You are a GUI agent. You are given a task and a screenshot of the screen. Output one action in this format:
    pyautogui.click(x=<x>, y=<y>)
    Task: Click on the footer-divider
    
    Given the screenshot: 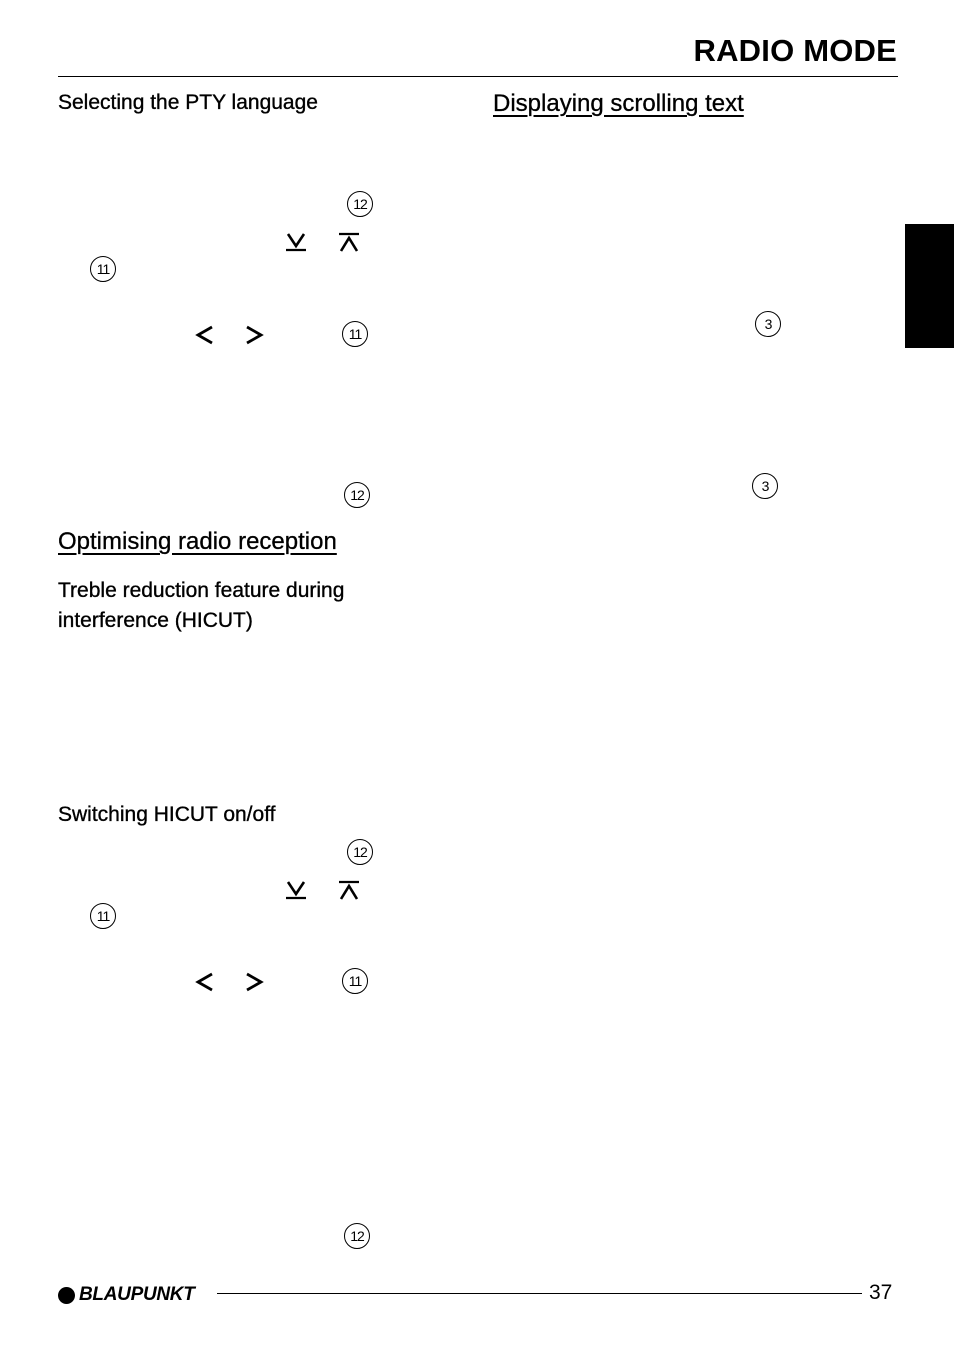 What is the action you would take?
    pyautogui.click(x=539, y=1293)
    